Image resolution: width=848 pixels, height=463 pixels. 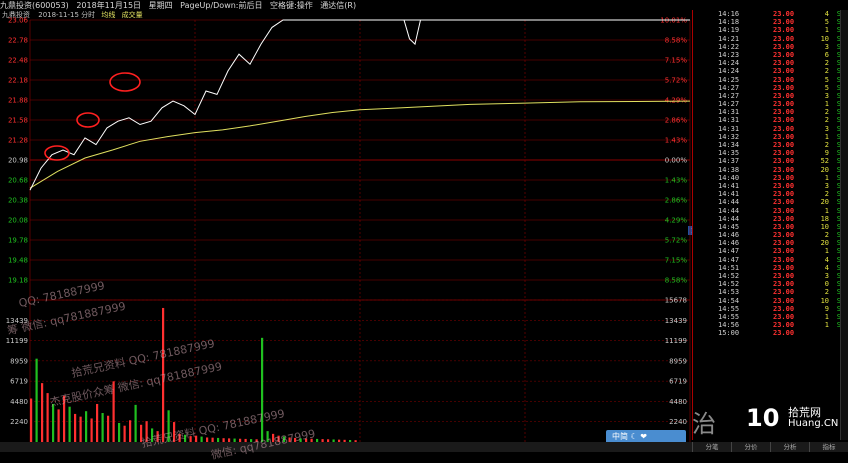 I want to click on trade-time: 14:53, so click(x=729, y=292).